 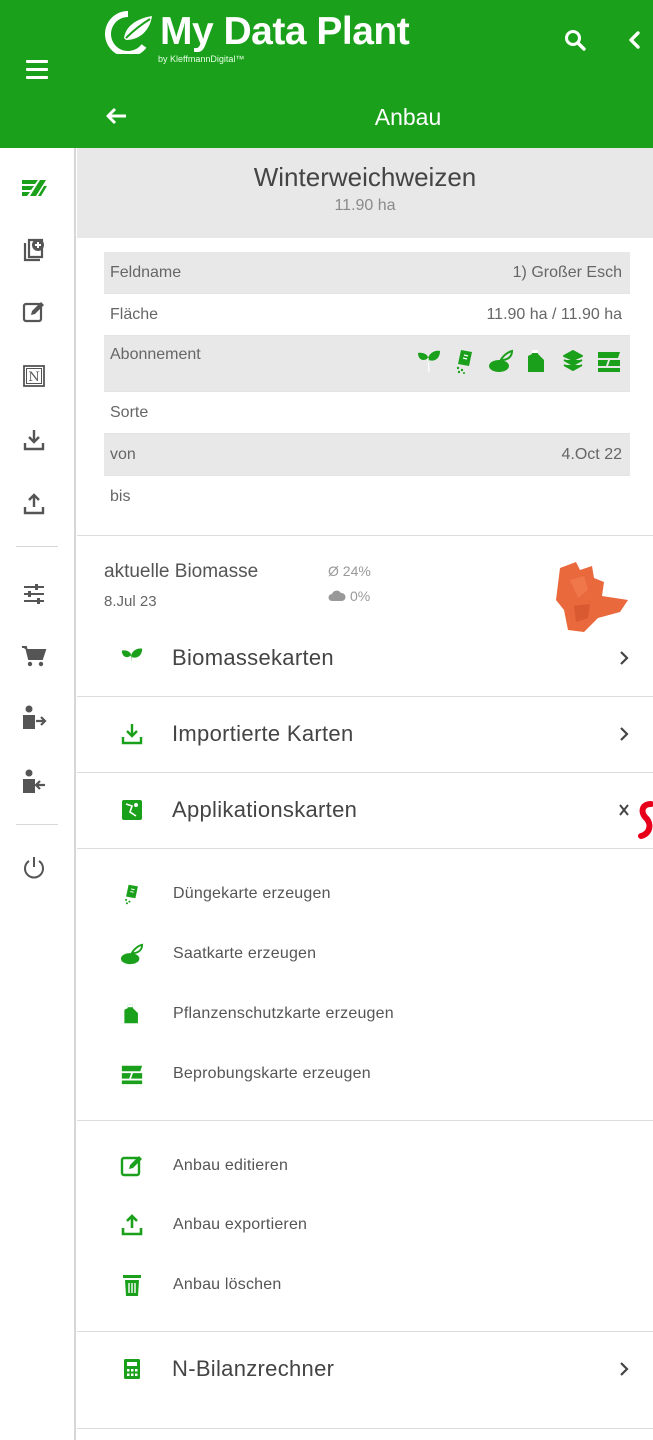 I want to click on sidebar: N, so click(x=38, y=794).